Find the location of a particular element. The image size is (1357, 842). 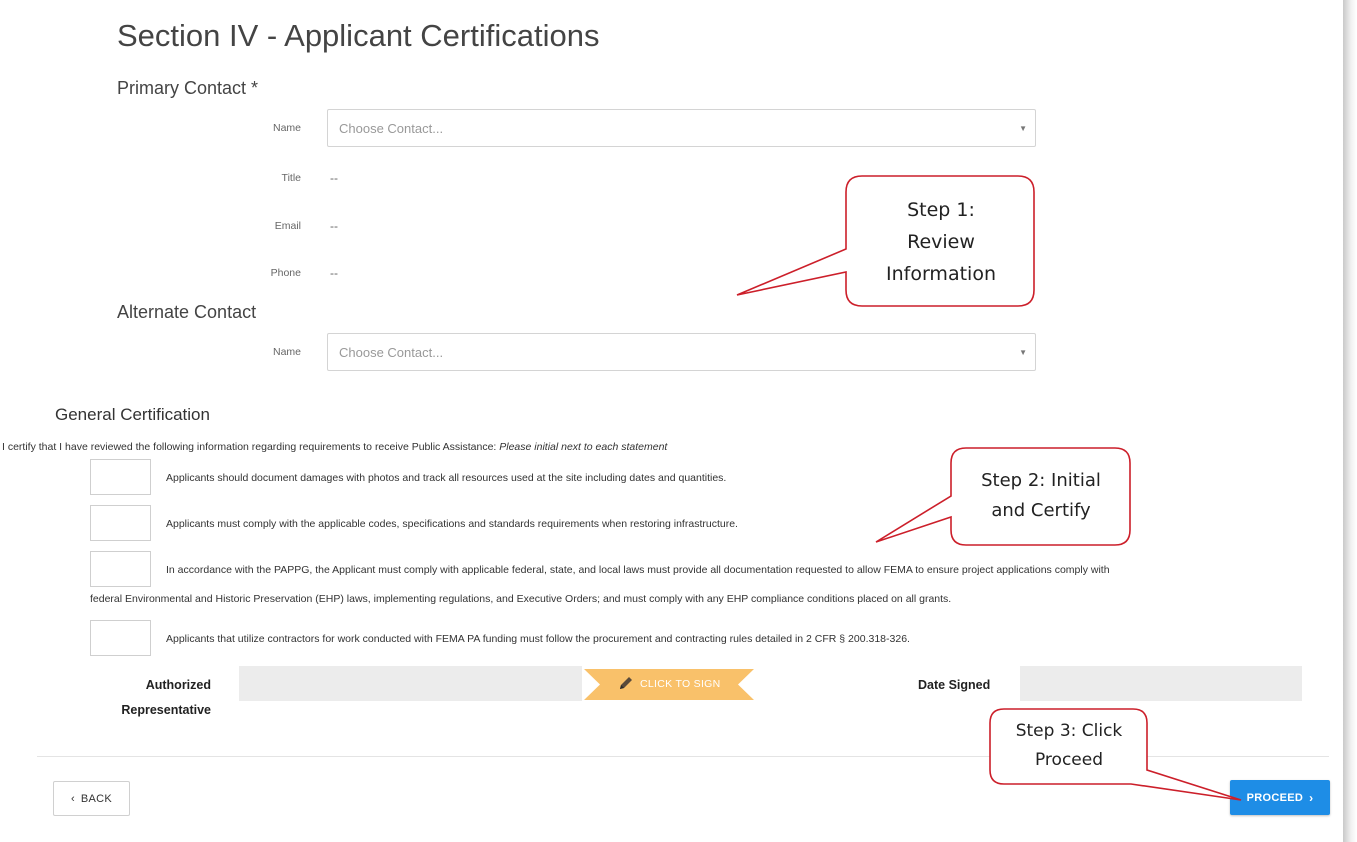

callout-step2: Step 2: Initial and Certify is located at coordinates (1041, 496).